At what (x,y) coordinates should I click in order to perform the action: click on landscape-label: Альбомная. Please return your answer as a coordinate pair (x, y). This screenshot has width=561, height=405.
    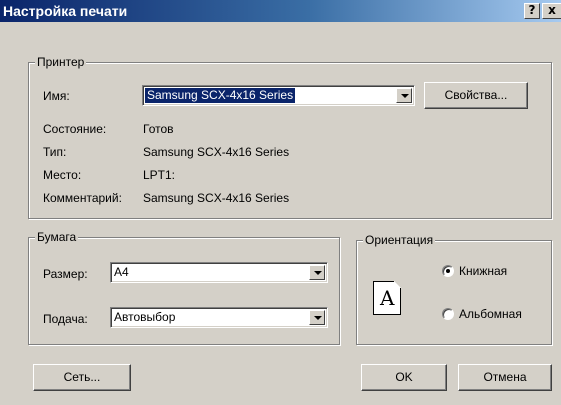
    Looking at the image, I should click on (490, 314).